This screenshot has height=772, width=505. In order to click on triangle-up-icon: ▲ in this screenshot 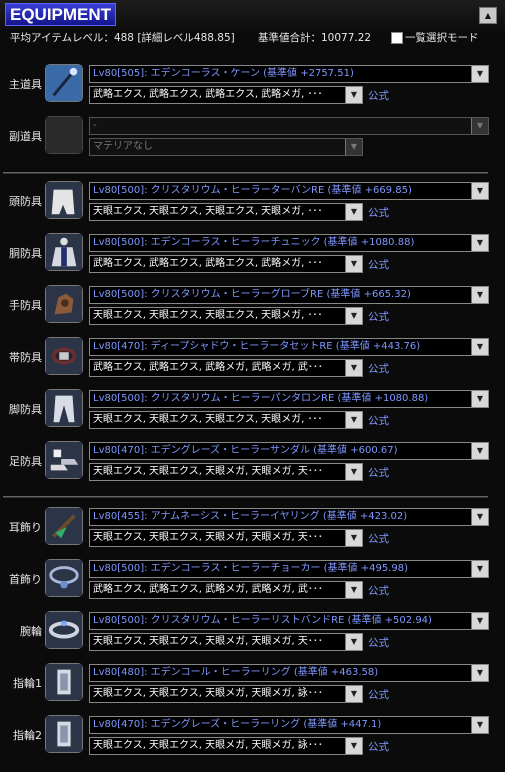, I will do `click(488, 15)`.